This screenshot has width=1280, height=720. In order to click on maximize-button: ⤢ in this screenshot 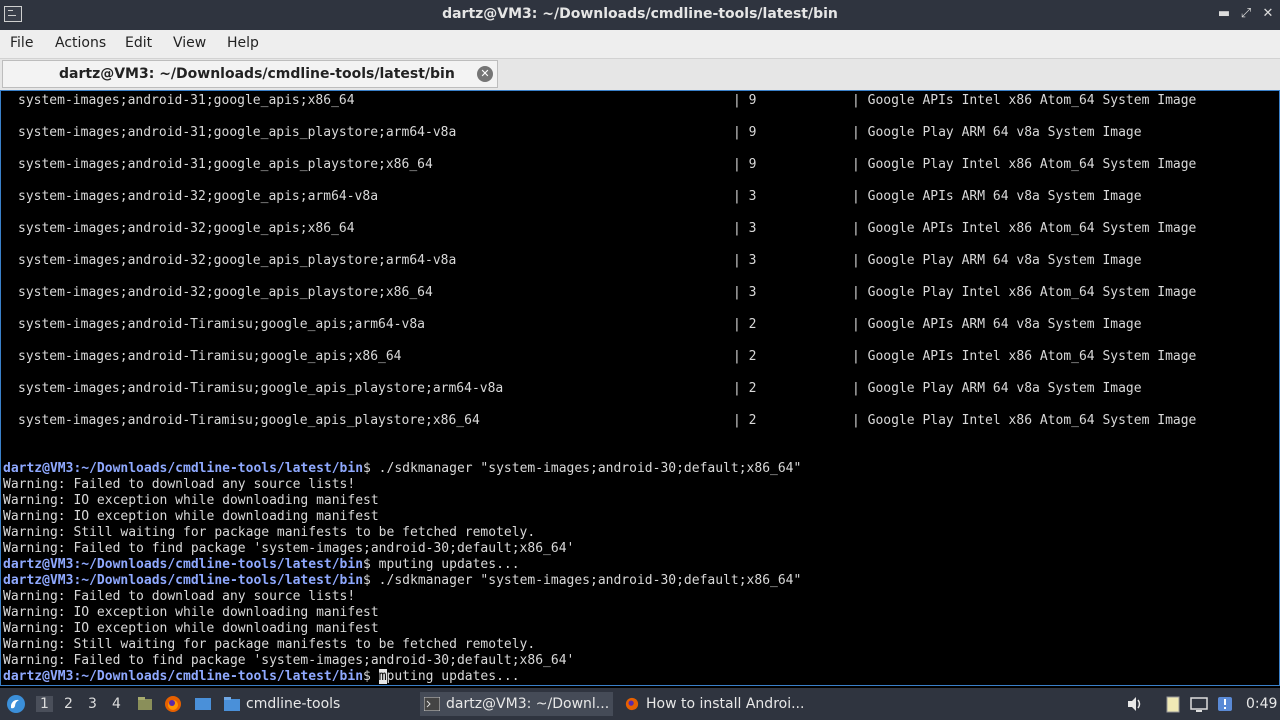, I will do `click(1246, 14)`.